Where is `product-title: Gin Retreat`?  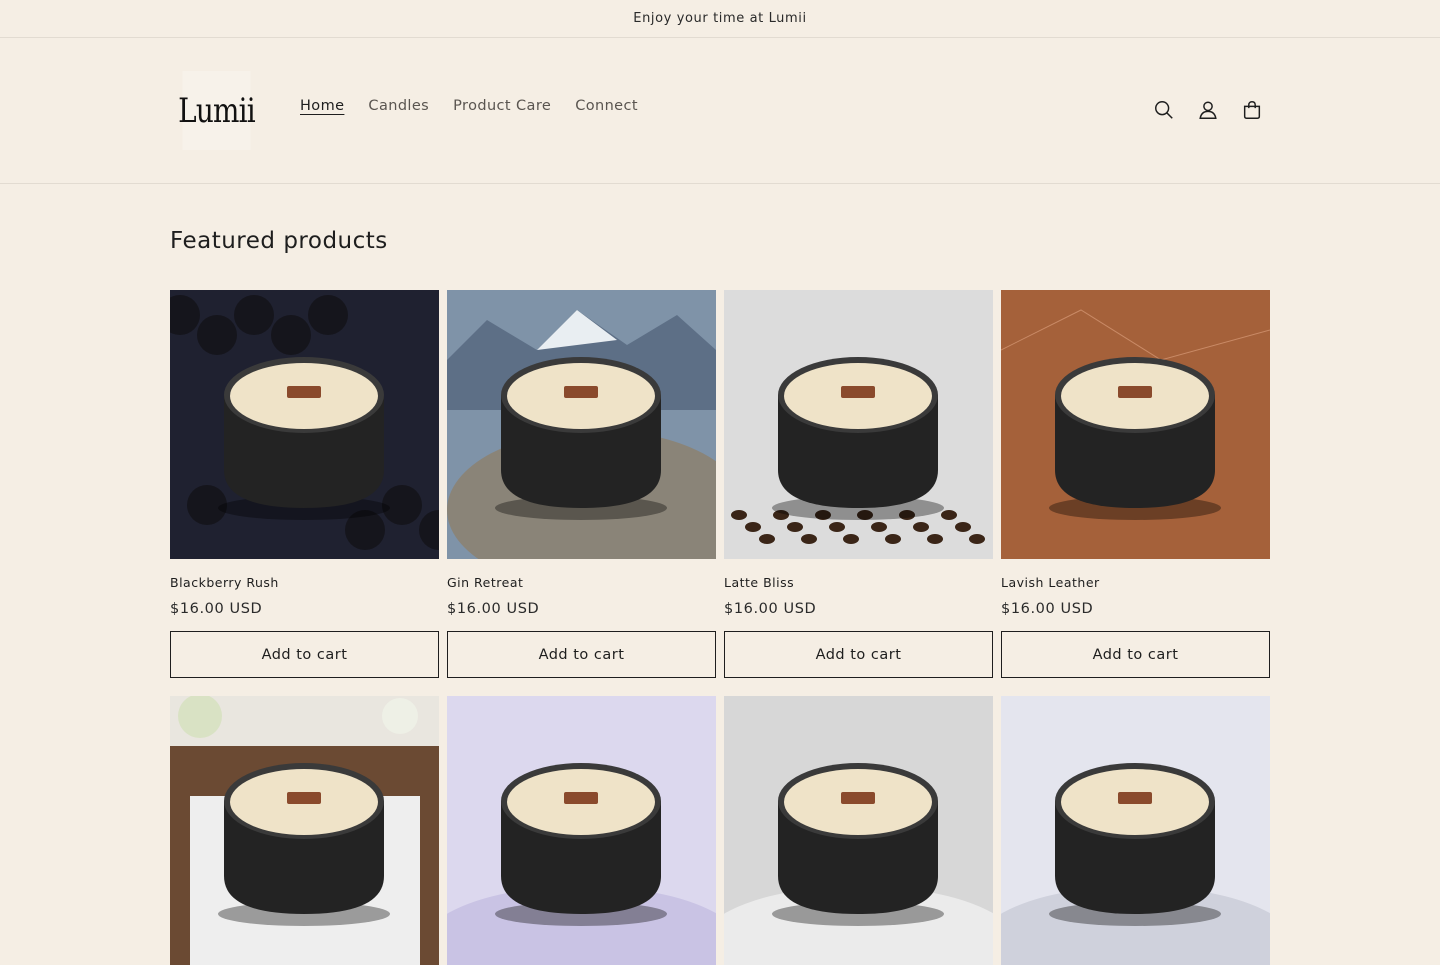 product-title: Gin Retreat is located at coordinates (581, 583).